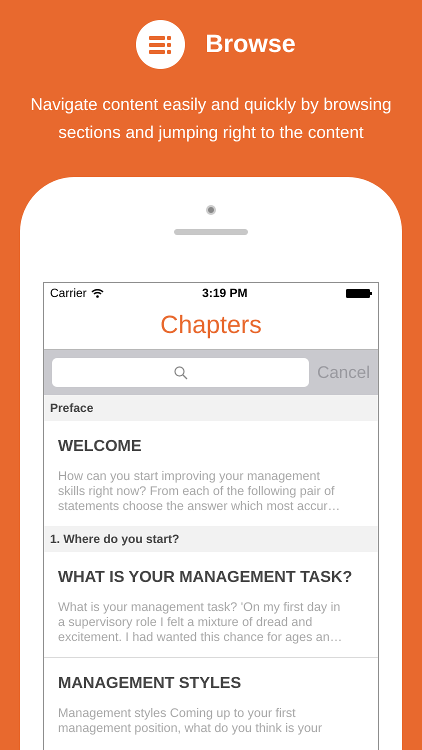 The height and width of the screenshot is (750, 422). Describe the element at coordinates (191, 728) in the screenshot. I see `chapter-summary-line: management position, what do you think is your` at that location.